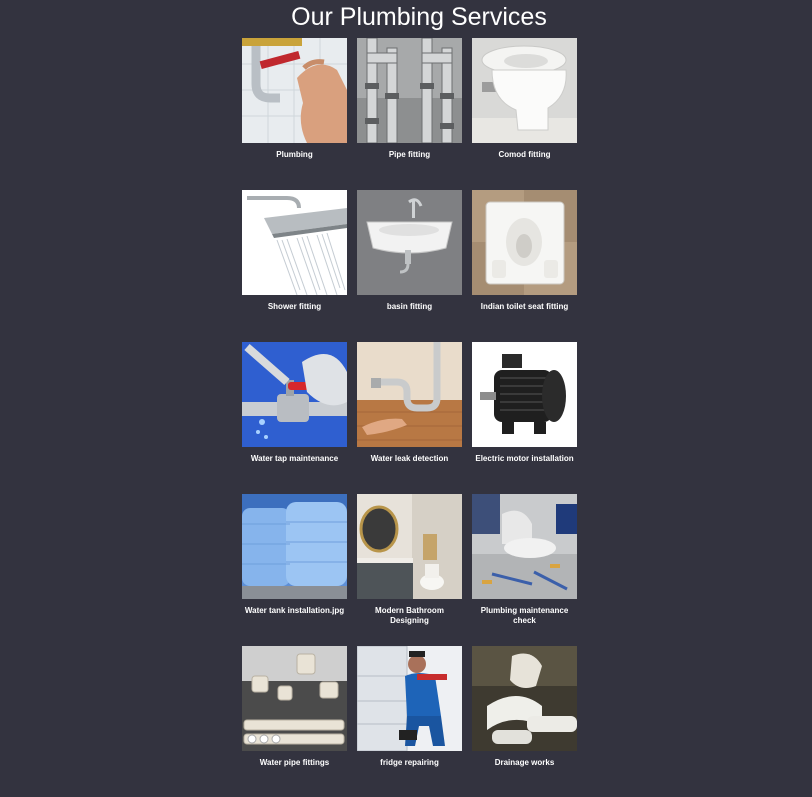 This screenshot has height=797, width=812. What do you see at coordinates (294, 242) in the screenshot?
I see `shower-fitting-image` at bounding box center [294, 242].